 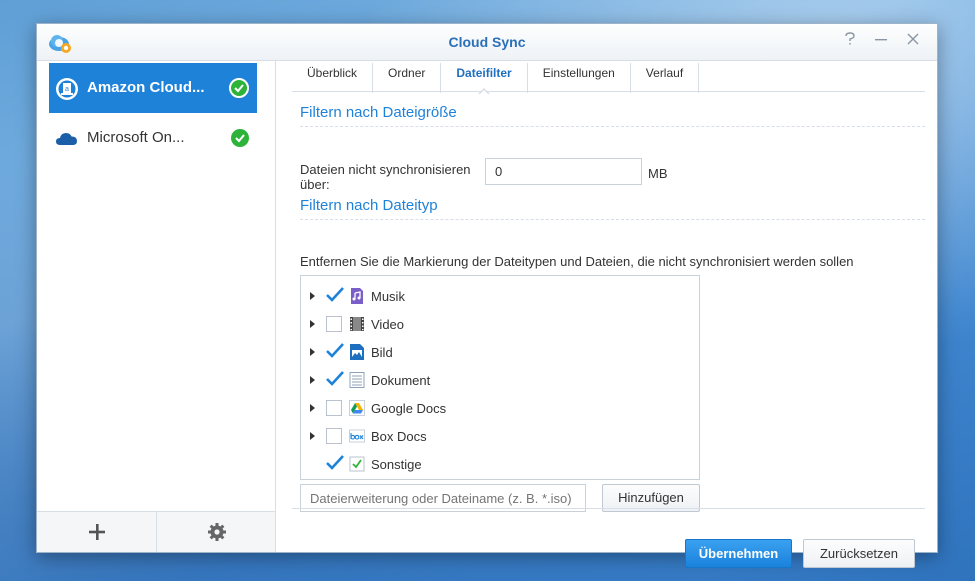 What do you see at coordinates (399, 436) in the screenshot?
I see `item-label: Box Docs` at bounding box center [399, 436].